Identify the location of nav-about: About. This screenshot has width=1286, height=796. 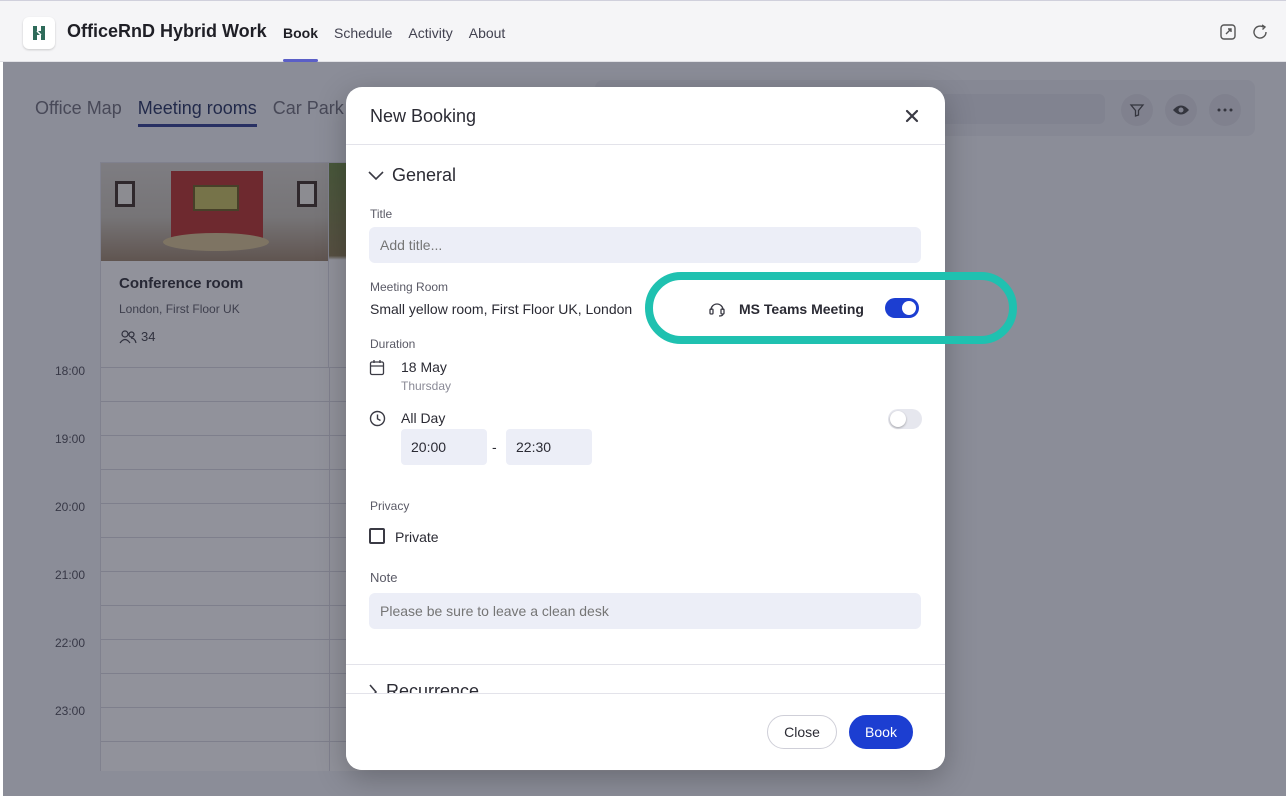
(487, 32).